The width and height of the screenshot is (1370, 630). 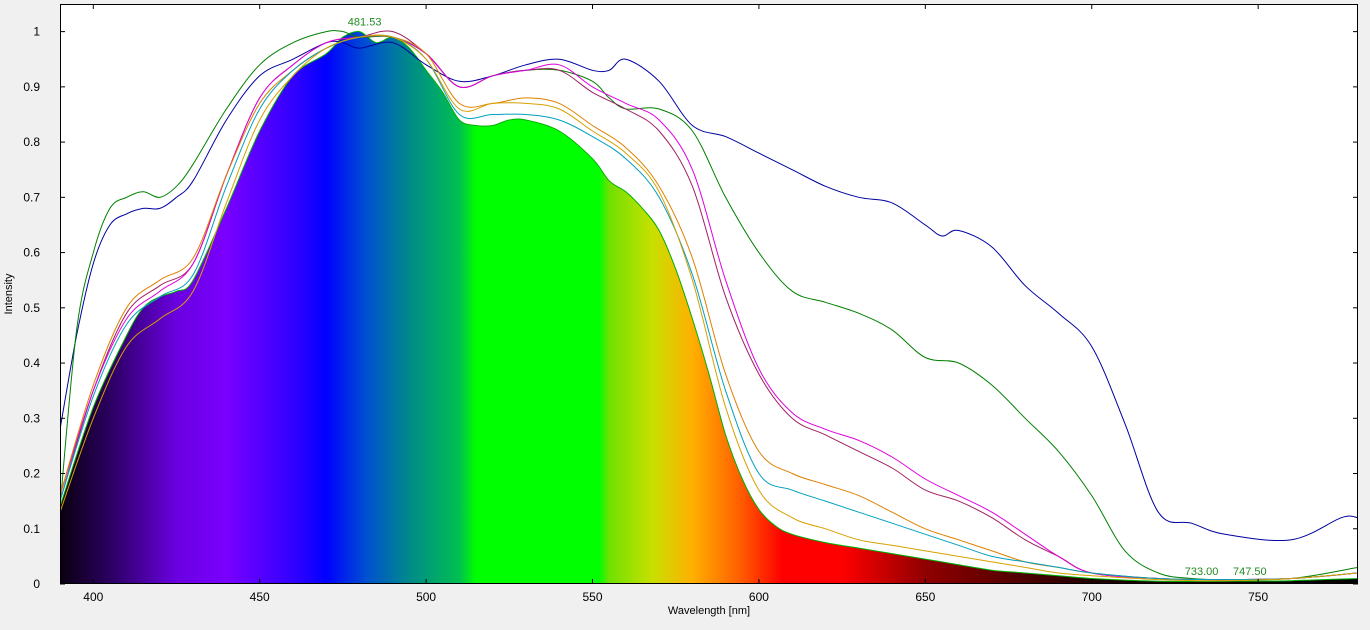 What do you see at coordinates (31, 197) in the screenshot?
I see `y-tick-label: 0.7` at bounding box center [31, 197].